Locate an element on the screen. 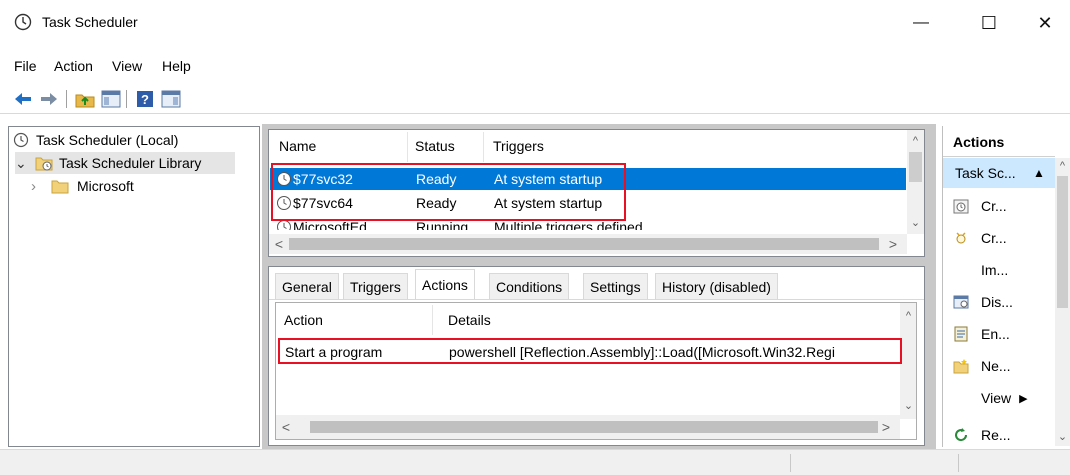 The image size is (1070, 475). back-arrow-icon is located at coordinates (23, 99).